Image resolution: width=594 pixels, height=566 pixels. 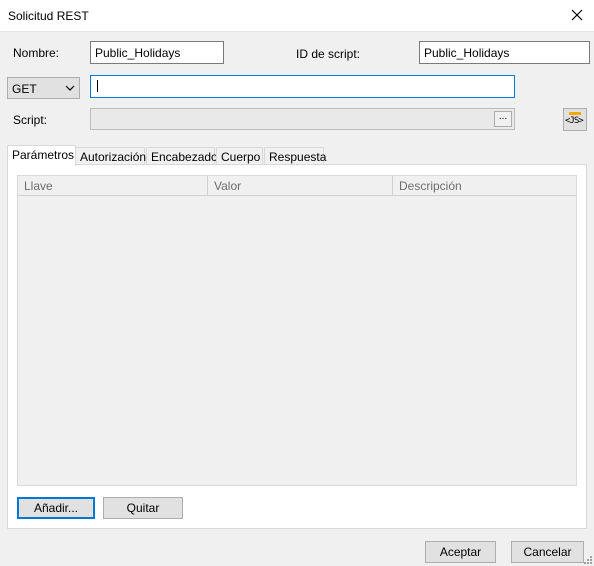 I want to click on name-label: Nombre:, so click(x=36, y=53).